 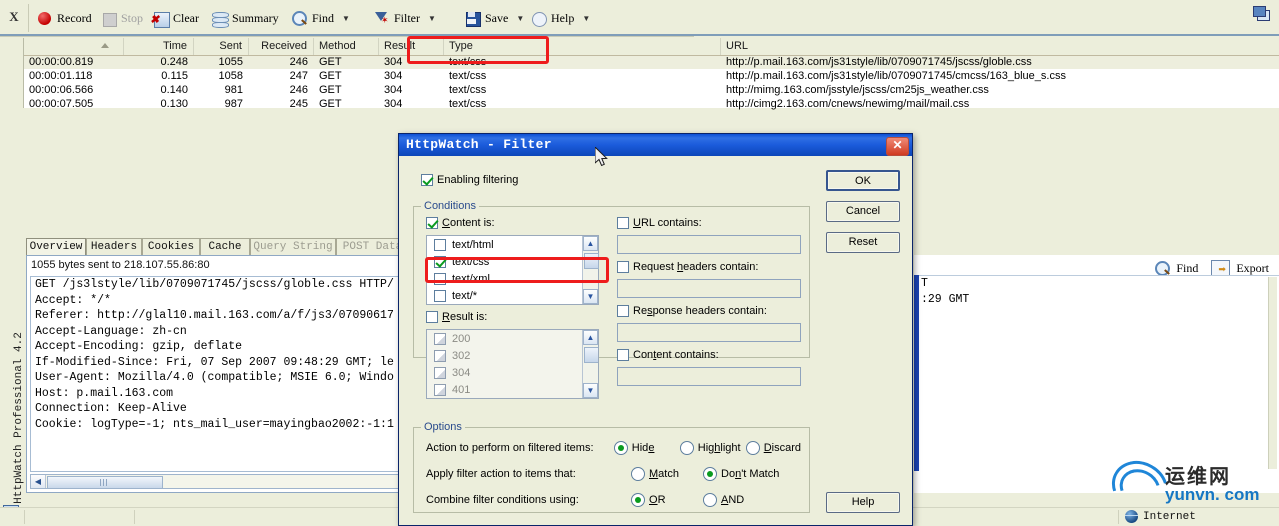 I want to click on tab-headers: Headers, so click(x=114, y=246).